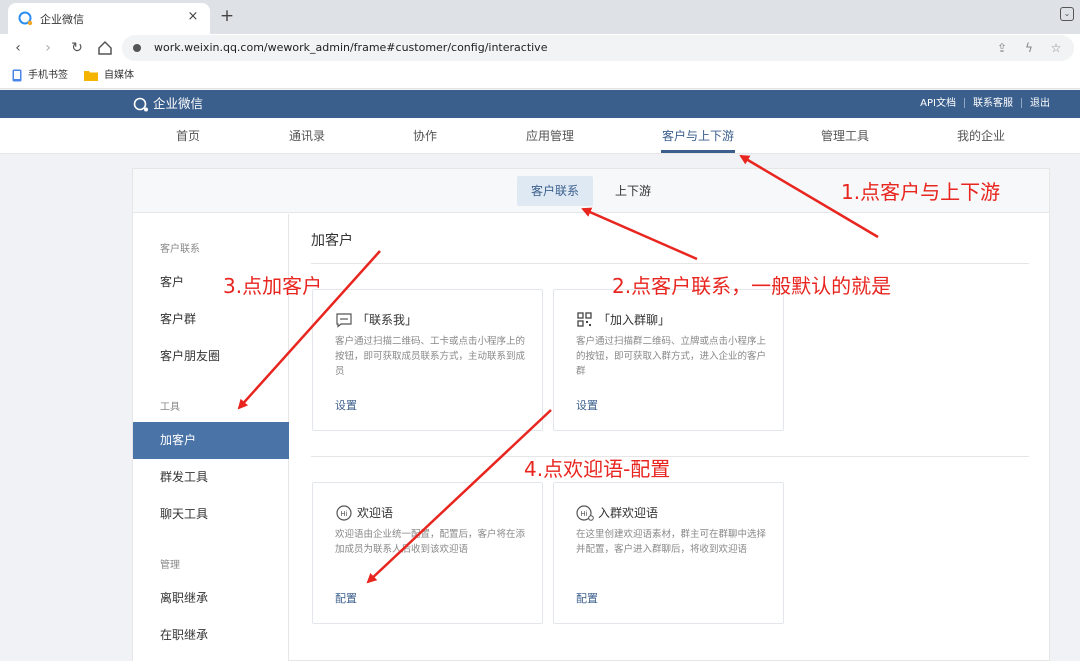 This screenshot has height=661, width=1080. I want to click on sidebar-item-moments: 客户朋友圈, so click(211, 356).